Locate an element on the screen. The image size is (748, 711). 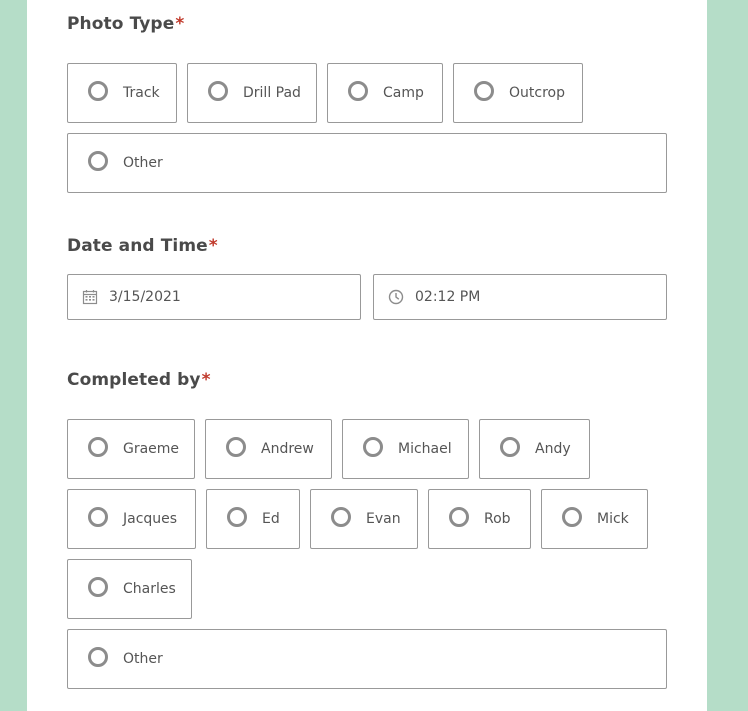
date-time-label: Date and Time* is located at coordinates (142, 246).